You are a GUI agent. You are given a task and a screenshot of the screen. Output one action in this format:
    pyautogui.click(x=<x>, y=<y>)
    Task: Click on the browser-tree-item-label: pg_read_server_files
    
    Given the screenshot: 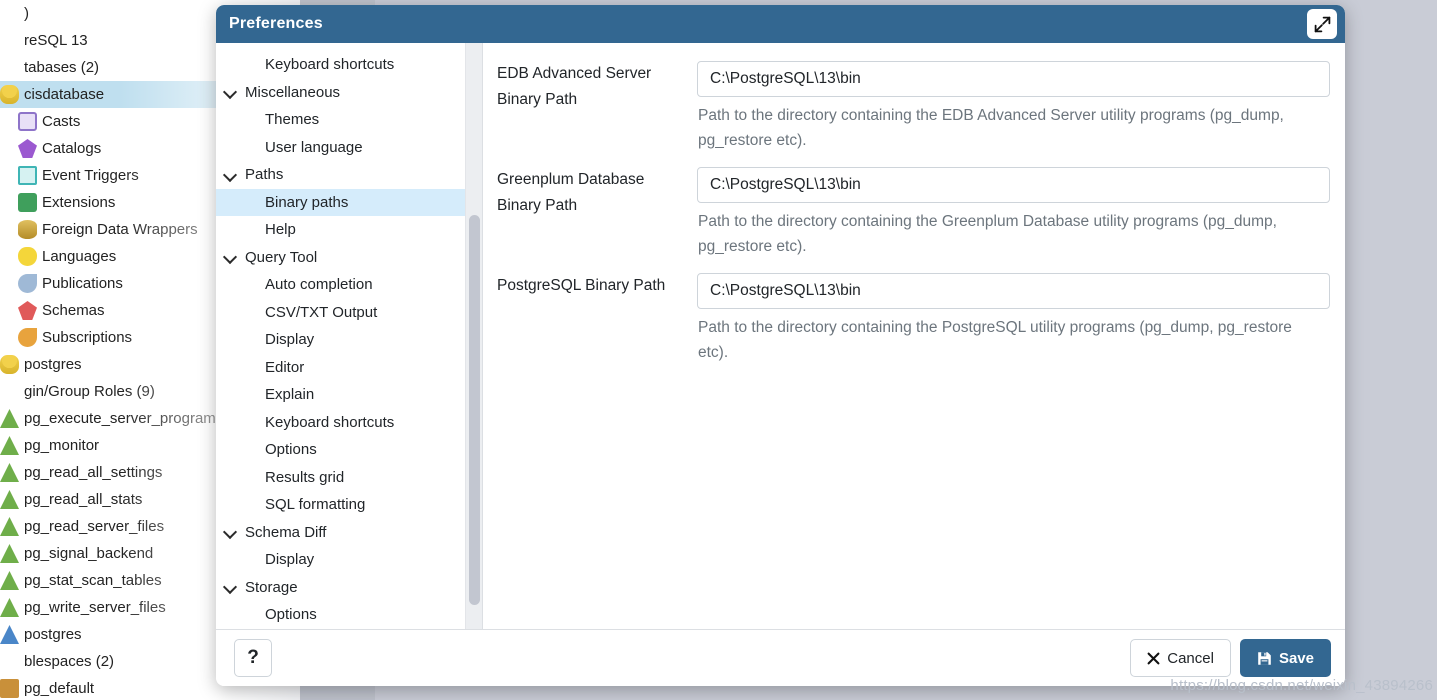 What is the action you would take?
    pyautogui.click(x=94, y=526)
    